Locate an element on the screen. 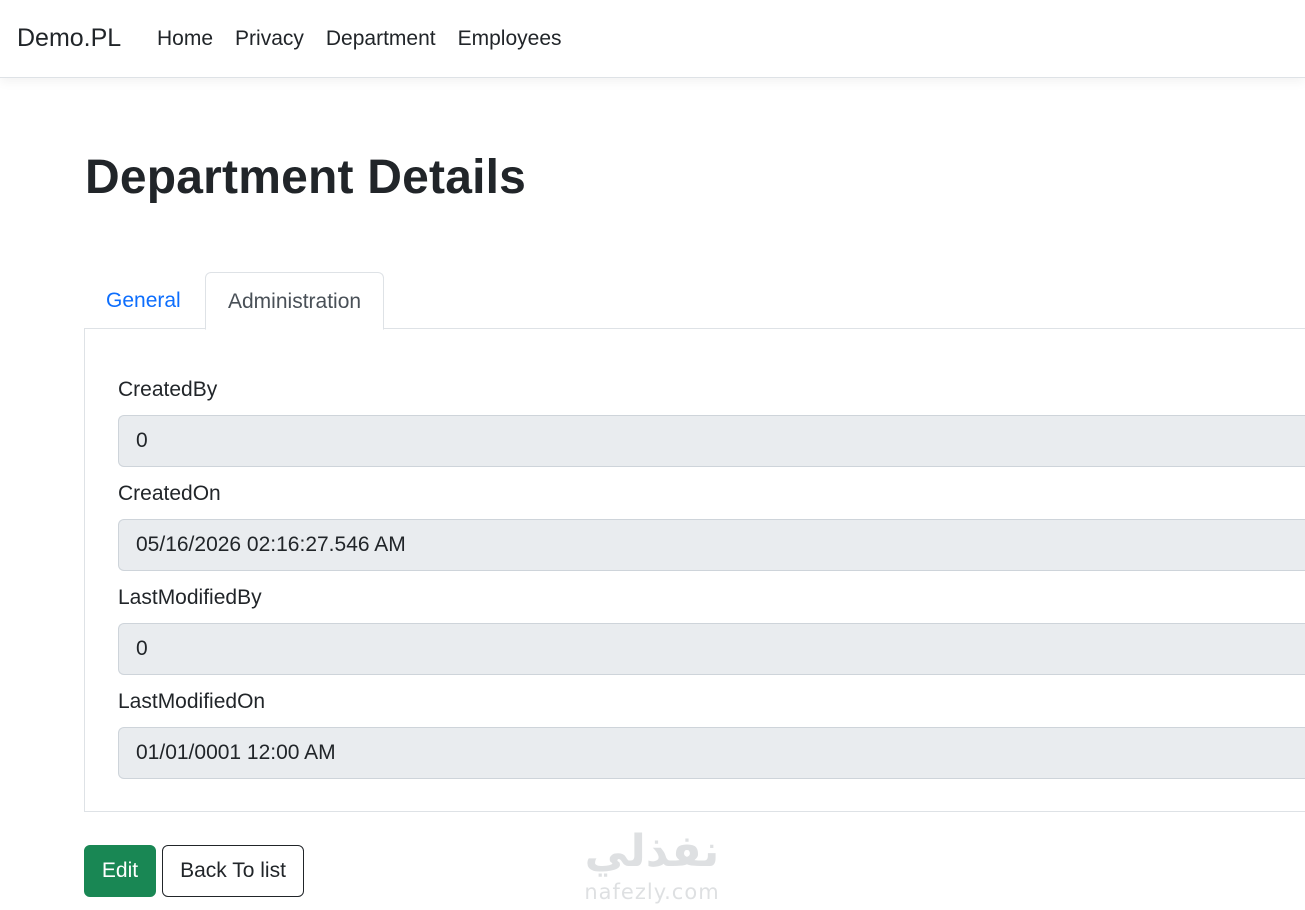 Image resolution: width=1305 pixels, height=910 pixels. tab-administration: Administration is located at coordinates (295, 301).